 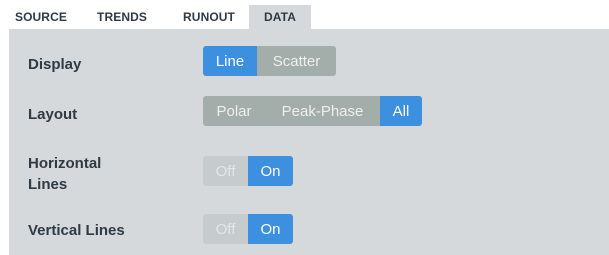 I want to click on tab-data: DATA, so click(x=280, y=17).